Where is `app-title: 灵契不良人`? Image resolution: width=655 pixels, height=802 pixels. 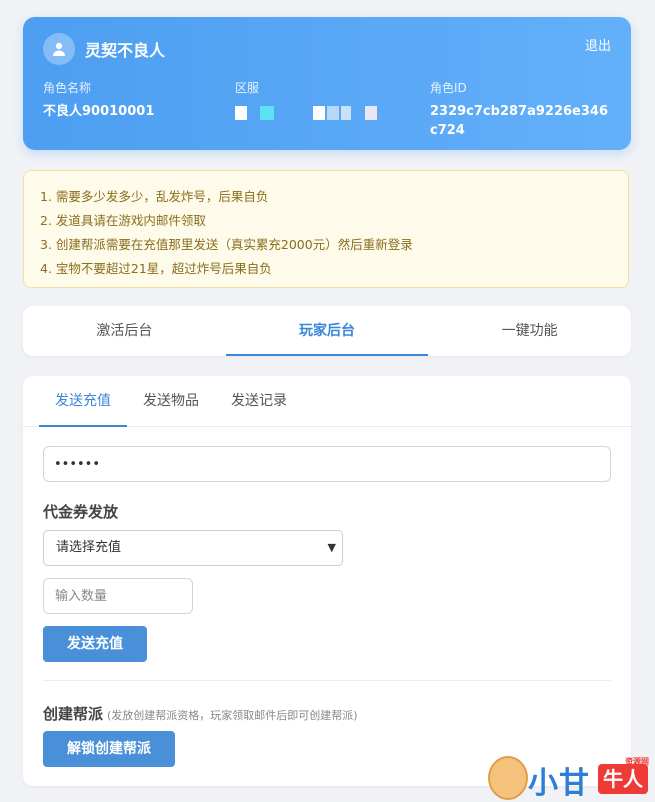
app-title: 灵契不良人 is located at coordinates (125, 50).